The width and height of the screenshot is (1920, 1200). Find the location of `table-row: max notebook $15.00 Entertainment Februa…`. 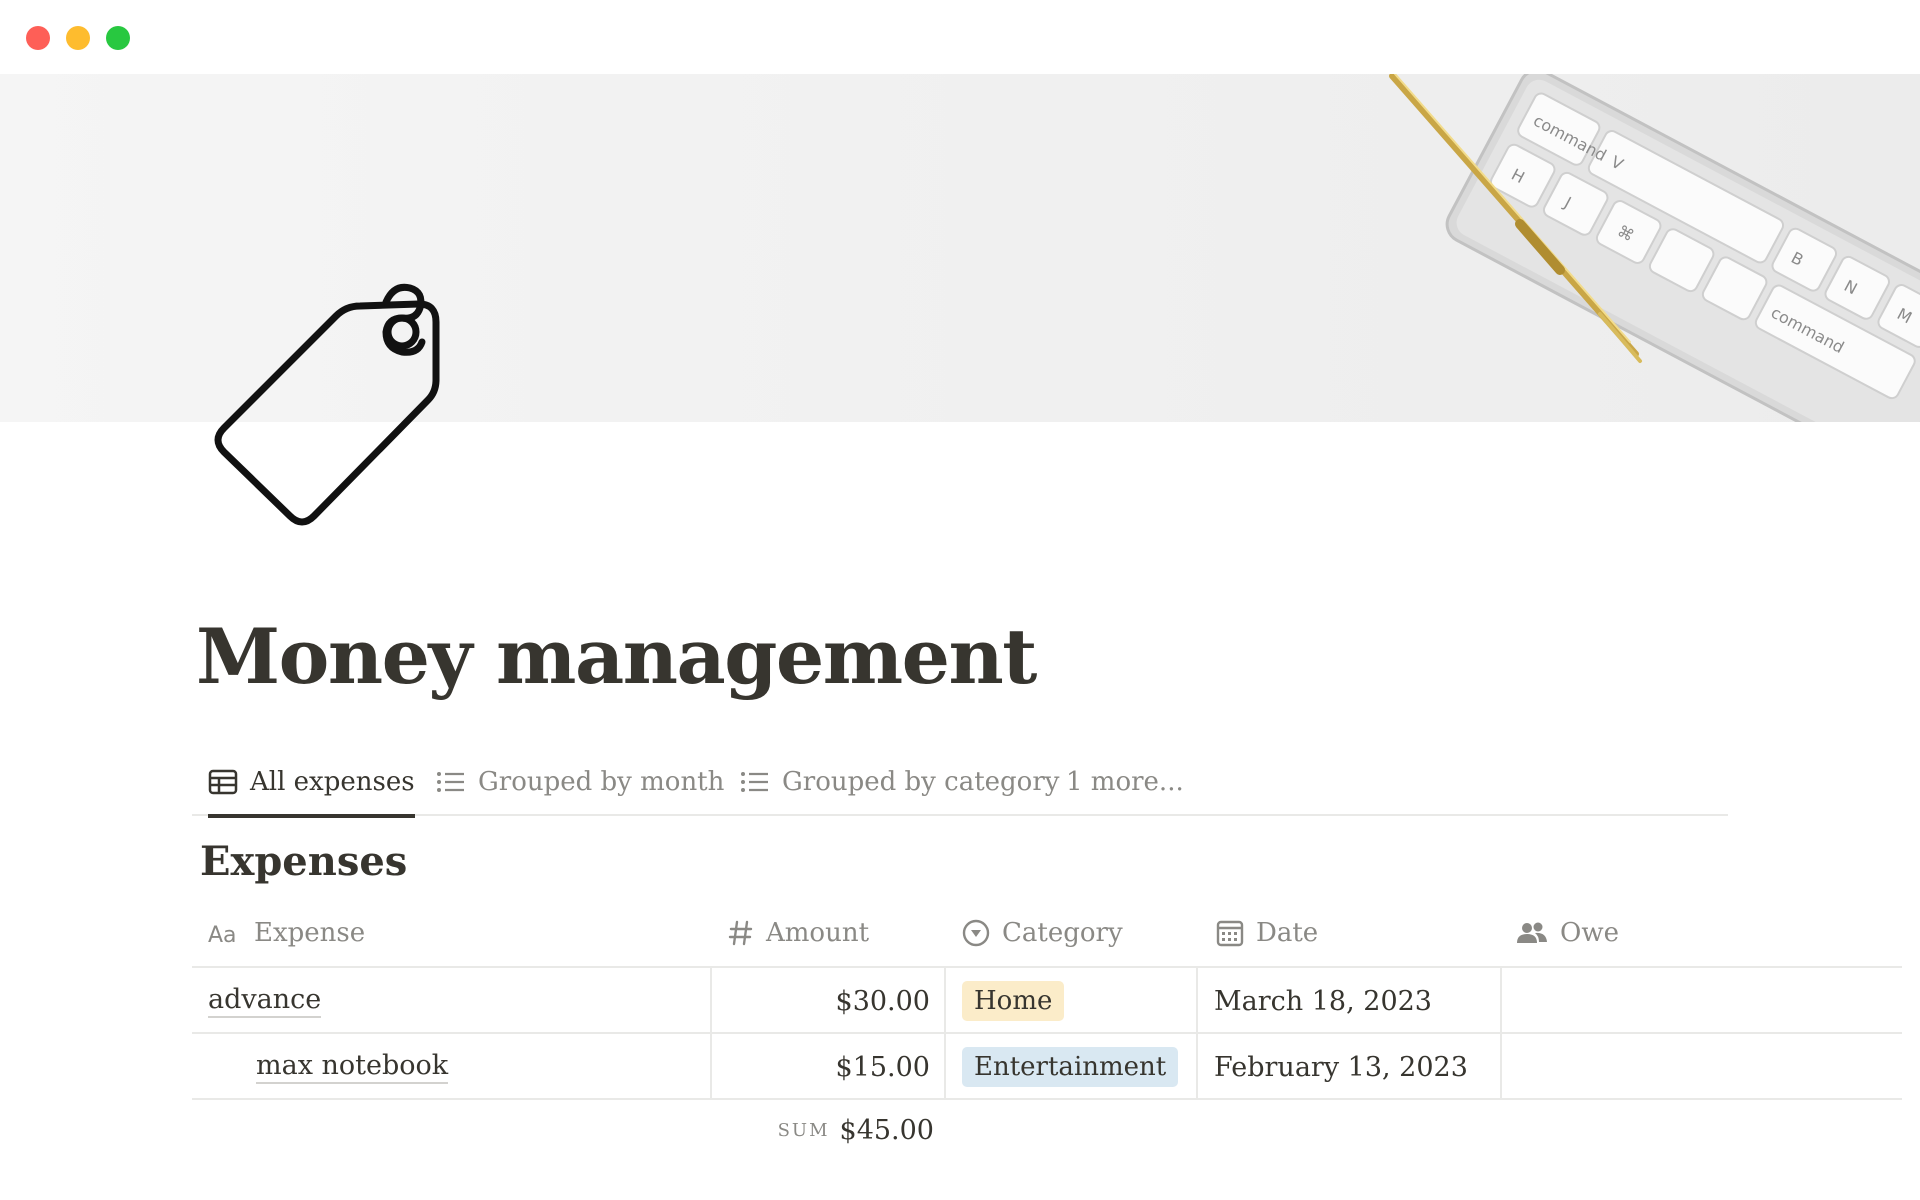

table-row: max notebook $15.00 Entertainment Februa… is located at coordinates (1047, 1067).